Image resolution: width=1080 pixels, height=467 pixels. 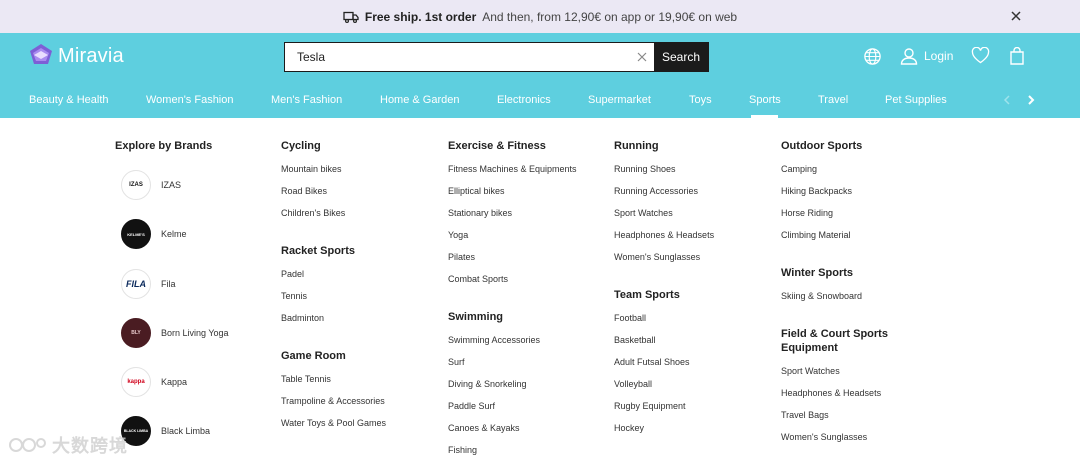 What do you see at coordinates (629, 428) in the screenshot?
I see `subcategory-link: Hockey` at bounding box center [629, 428].